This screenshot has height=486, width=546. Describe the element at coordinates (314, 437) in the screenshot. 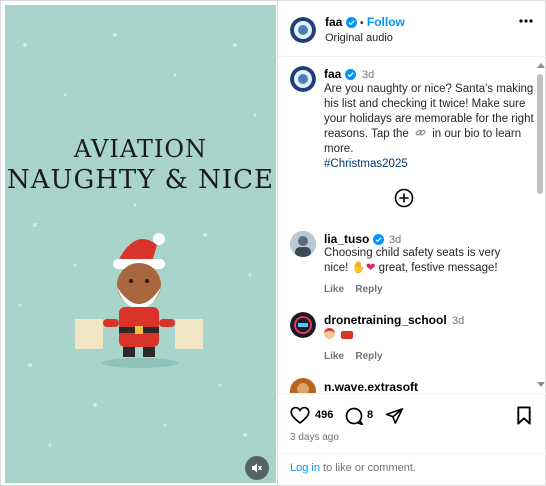

I see `post-date: 3 days ago` at that location.